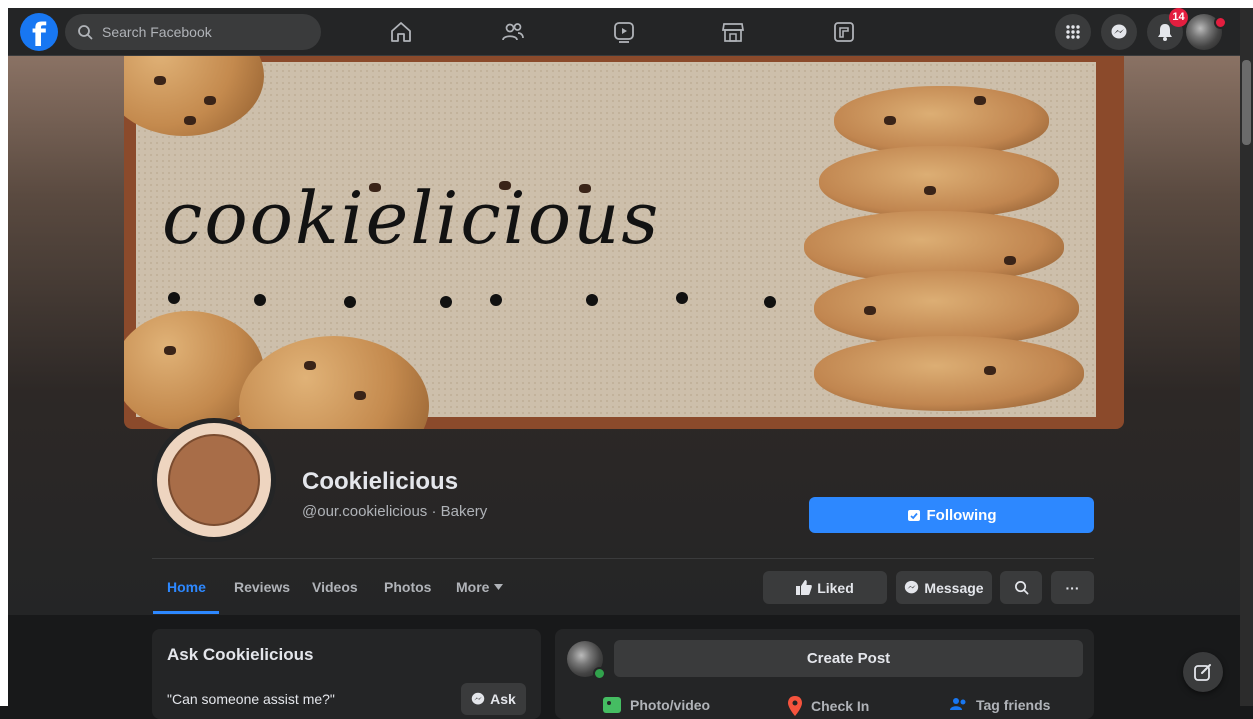  Describe the element at coordinates (795, 706) in the screenshot. I see `location-pin-icon` at that location.